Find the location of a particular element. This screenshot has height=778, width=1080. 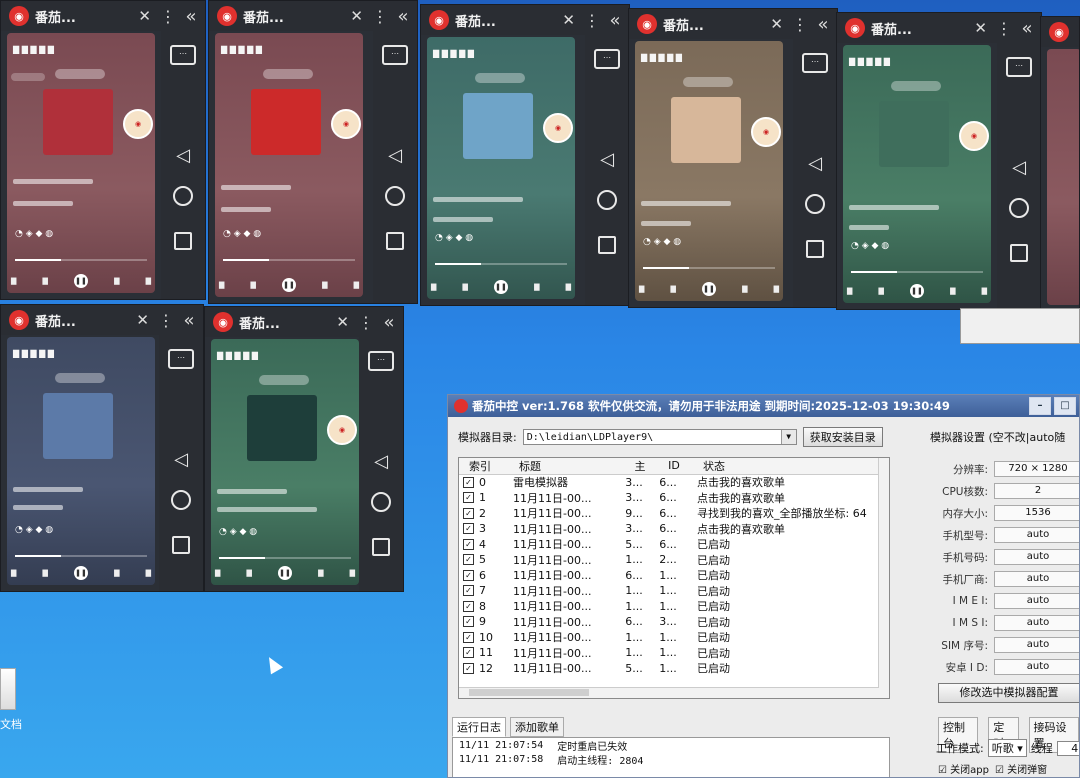

table-row: ✓ 2 11月11日-00... 9... 6... 寻找到我的喜欢_全部播放坐标: 64 is located at coordinates (674, 514).